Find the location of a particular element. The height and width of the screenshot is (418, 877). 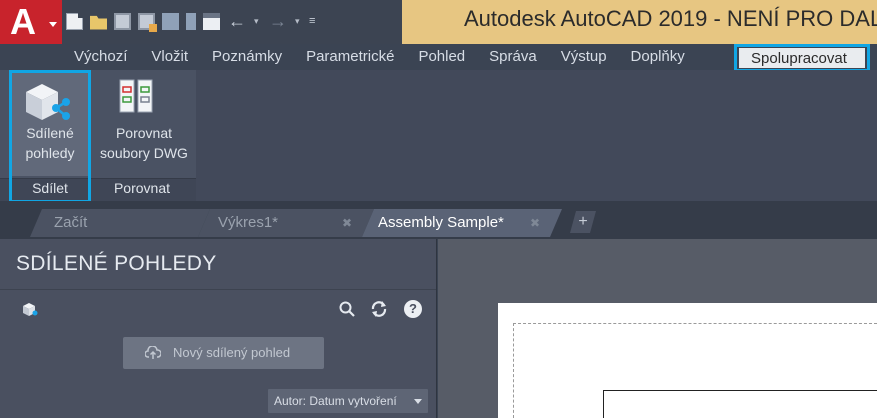

tab-assembly-sample: Assembly Sample* ✖ is located at coordinates (462, 223).